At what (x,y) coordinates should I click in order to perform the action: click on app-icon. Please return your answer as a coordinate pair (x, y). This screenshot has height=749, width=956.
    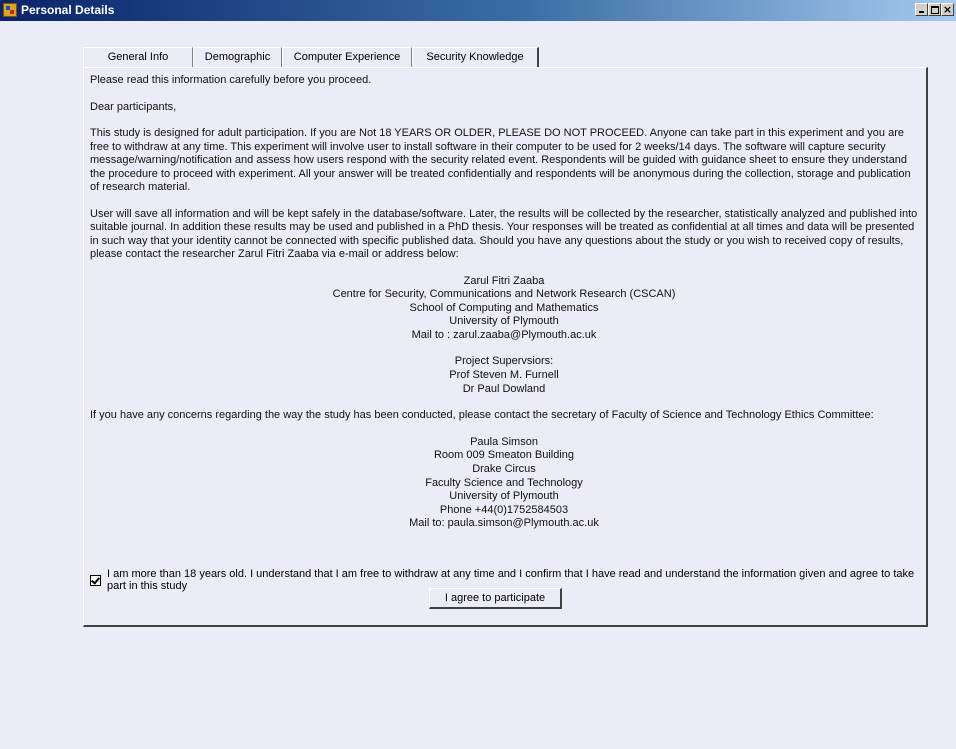
    Looking at the image, I should click on (10, 10).